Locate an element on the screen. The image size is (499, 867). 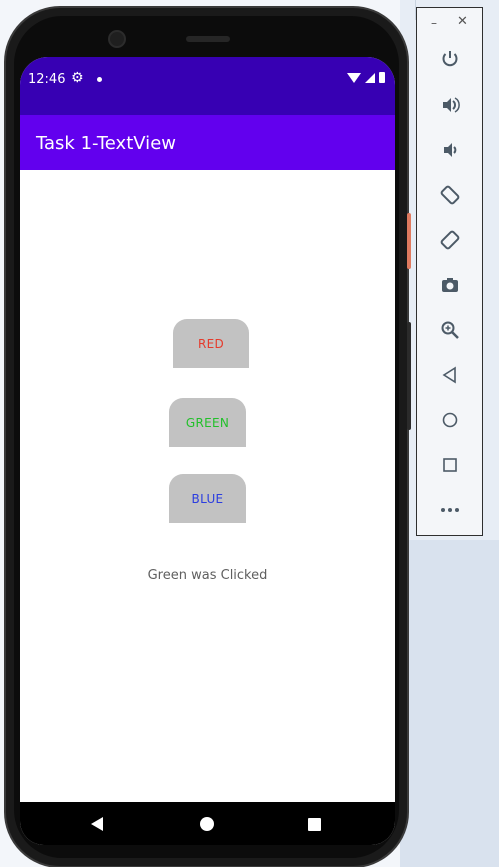
desktop-background-lower is located at coordinates (449, 703).